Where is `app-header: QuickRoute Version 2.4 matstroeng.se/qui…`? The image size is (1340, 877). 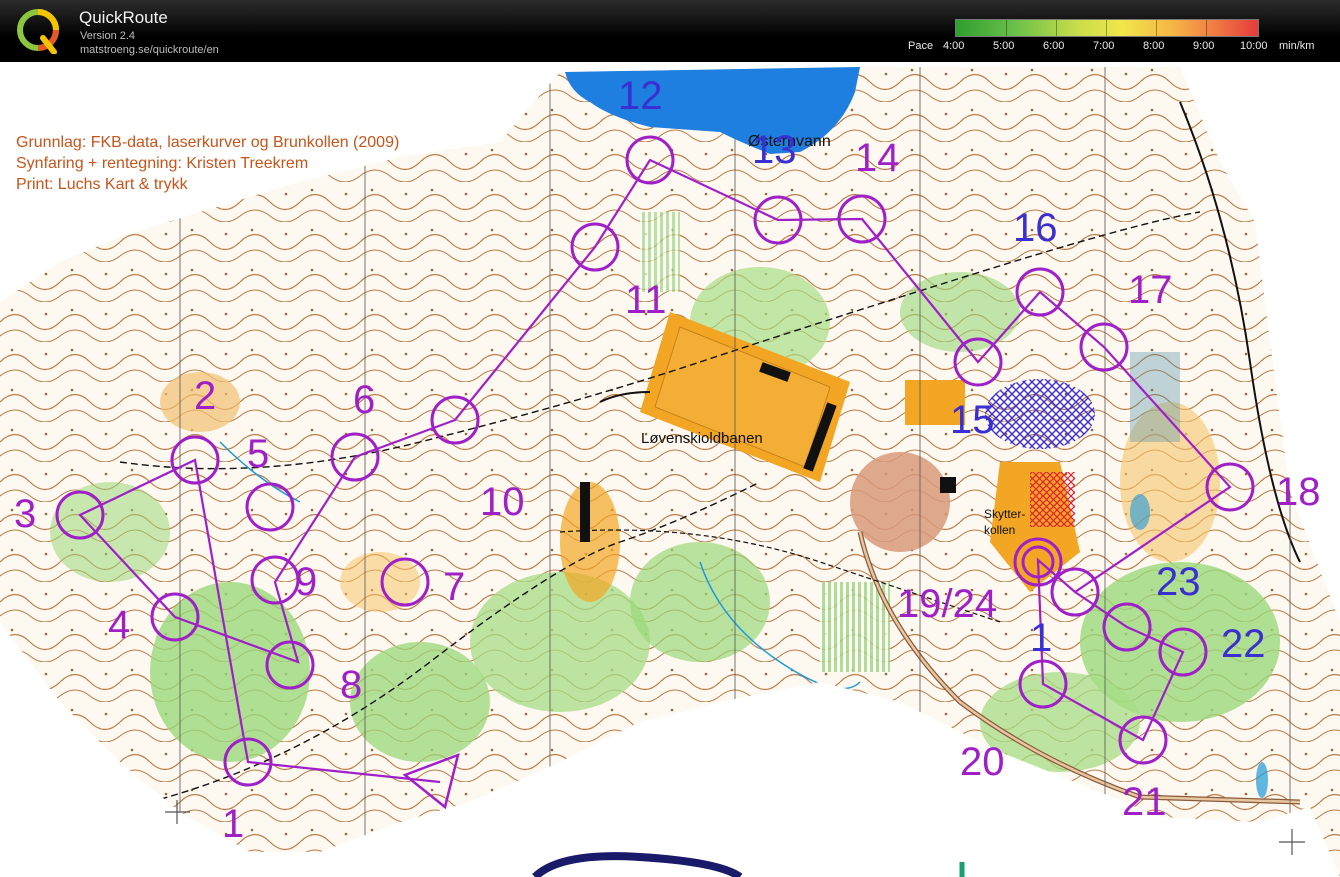 app-header: QuickRoute Version 2.4 matstroeng.se/qui… is located at coordinates (670, 31).